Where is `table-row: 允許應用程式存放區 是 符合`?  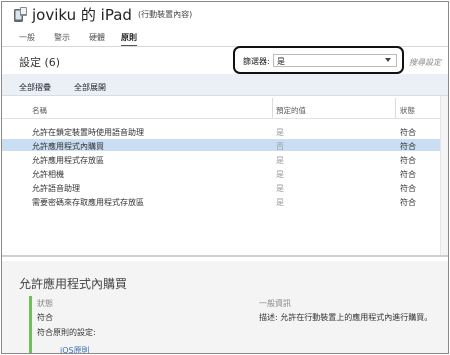
table-row: 允許應用程式存放區 是 符合 is located at coordinates (225, 159).